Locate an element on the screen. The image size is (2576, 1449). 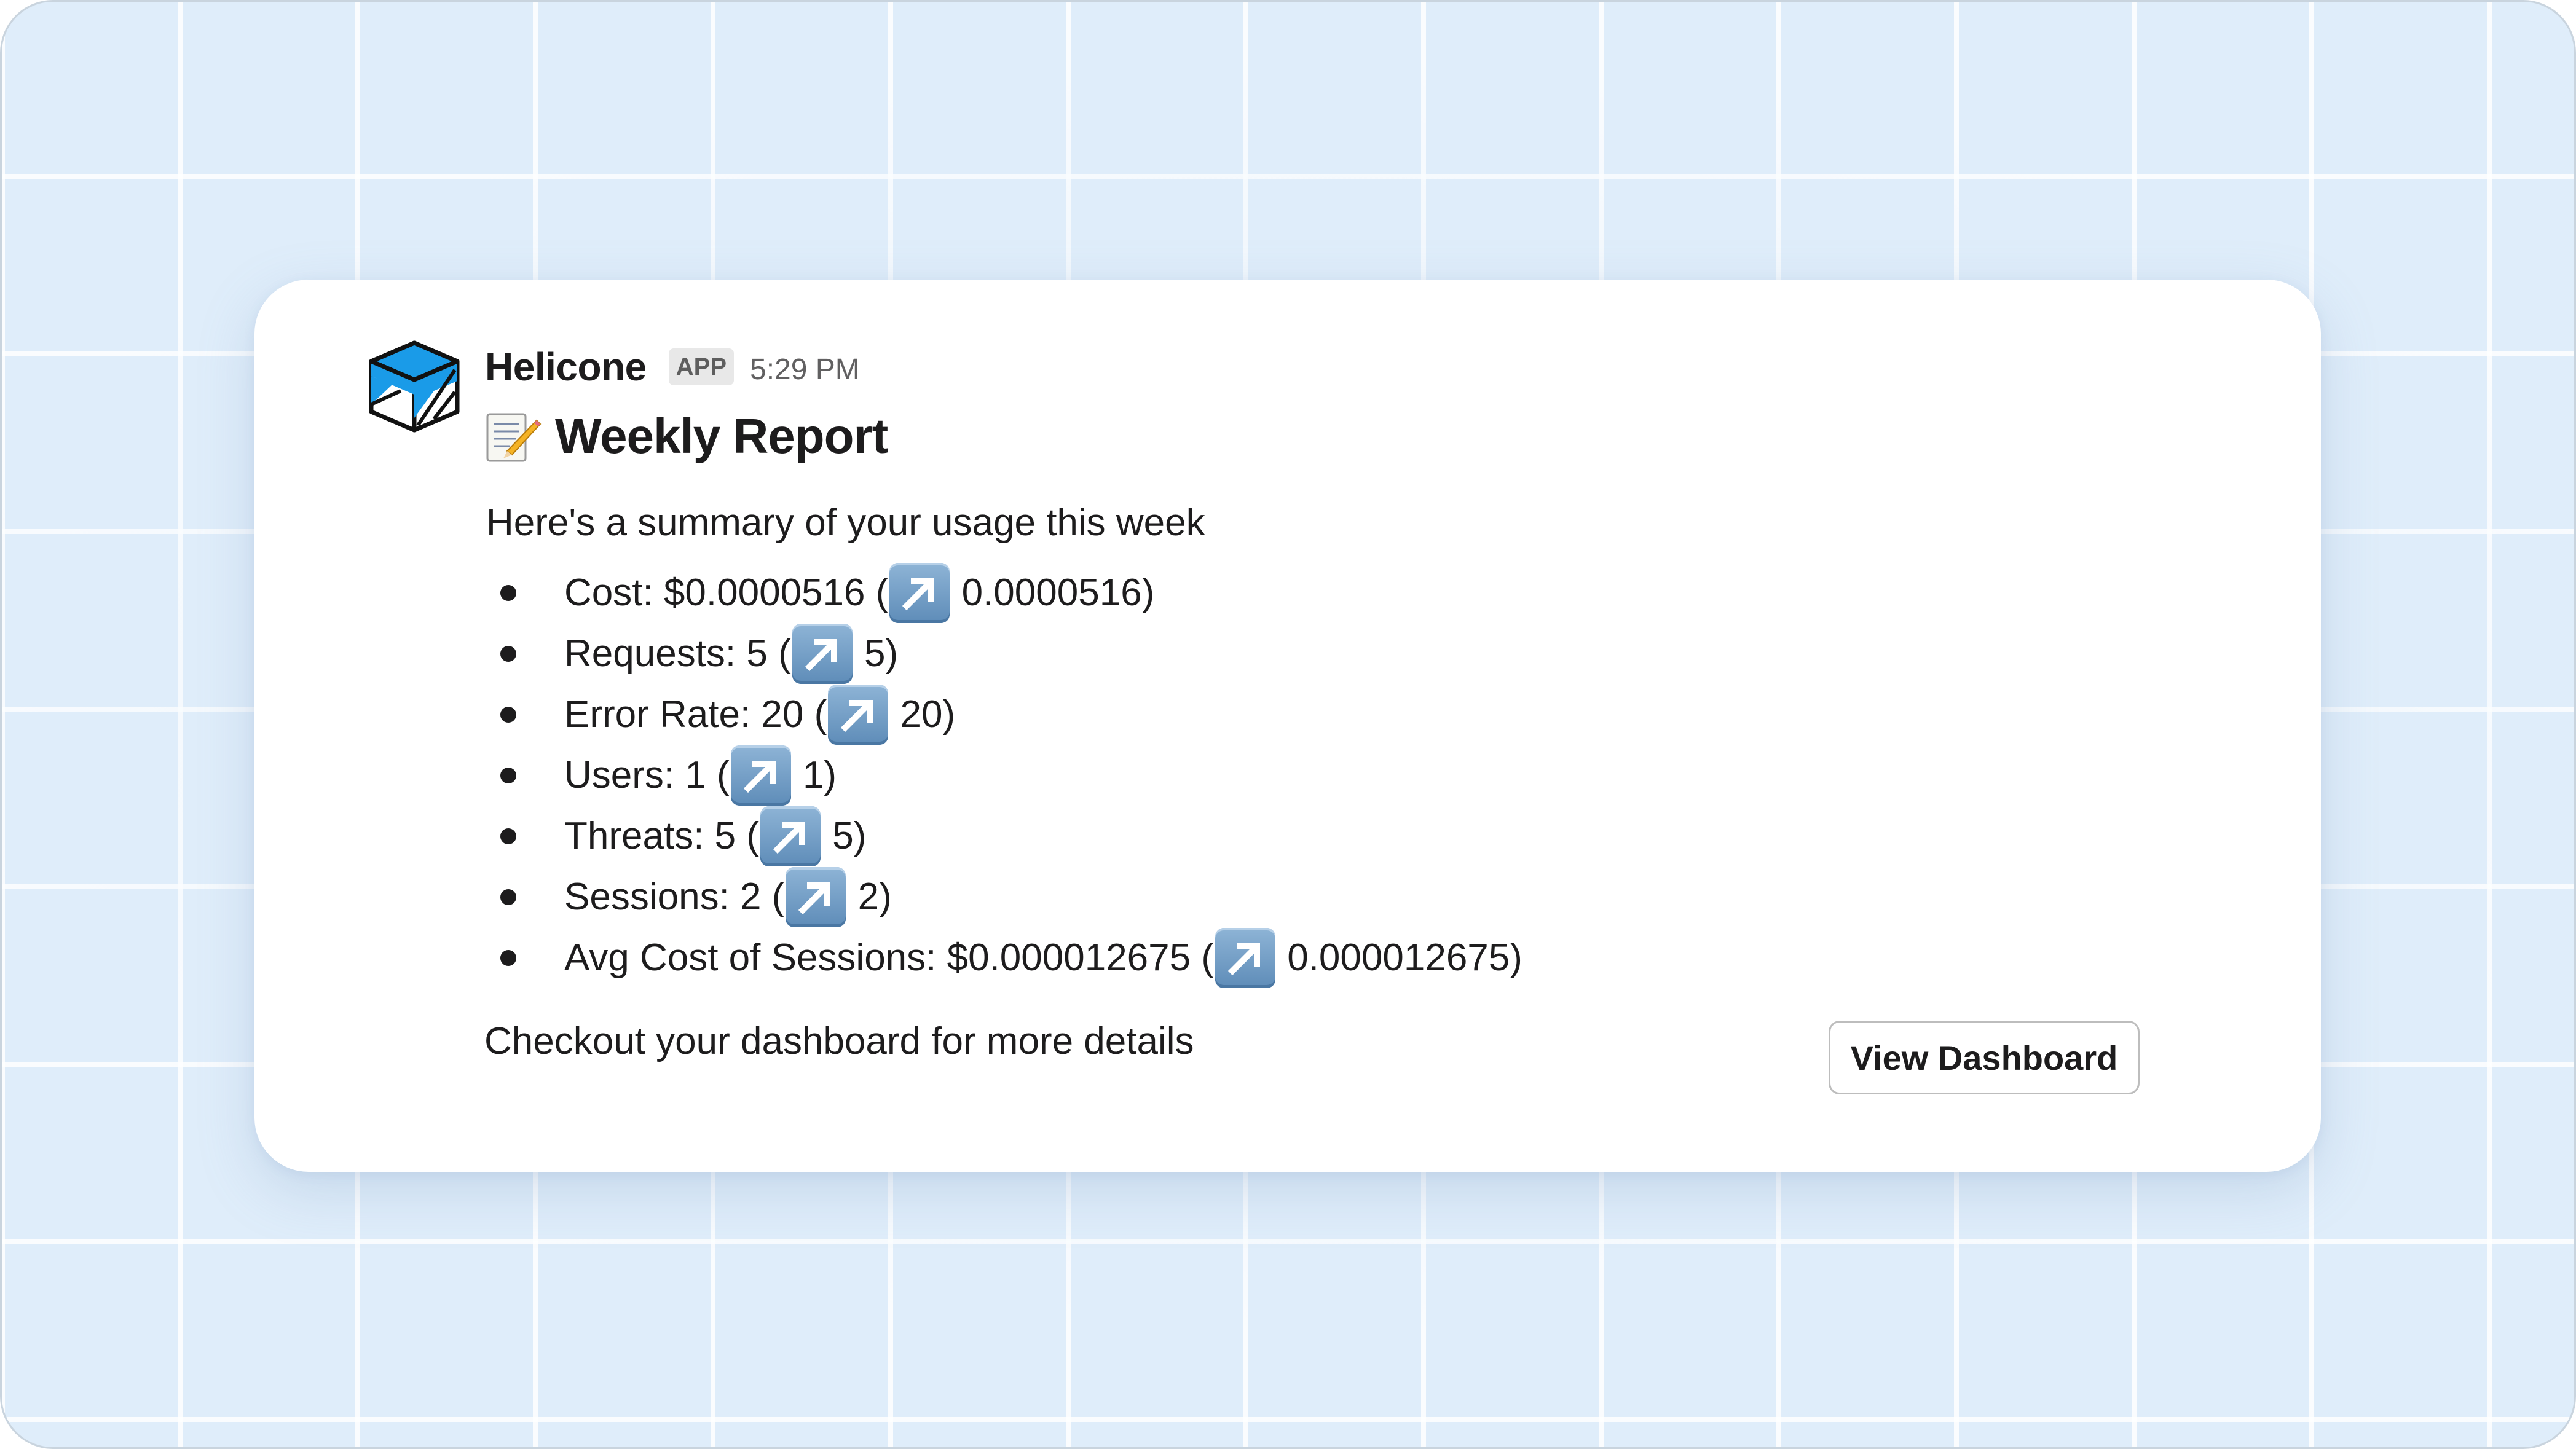
message-header: Helicone APP 5:29 PM is located at coordinates (673, 367).